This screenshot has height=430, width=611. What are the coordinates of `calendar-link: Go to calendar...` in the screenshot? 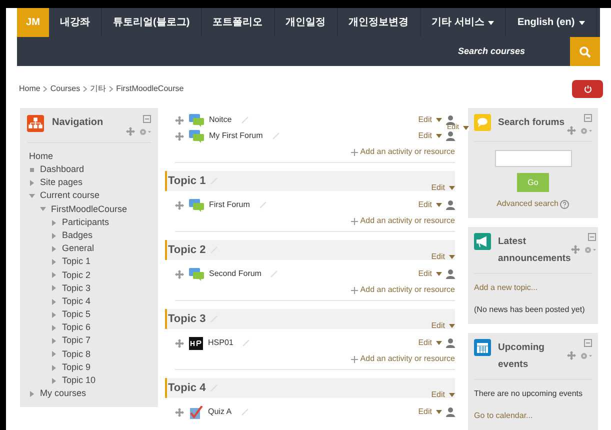 It's located at (533, 416).